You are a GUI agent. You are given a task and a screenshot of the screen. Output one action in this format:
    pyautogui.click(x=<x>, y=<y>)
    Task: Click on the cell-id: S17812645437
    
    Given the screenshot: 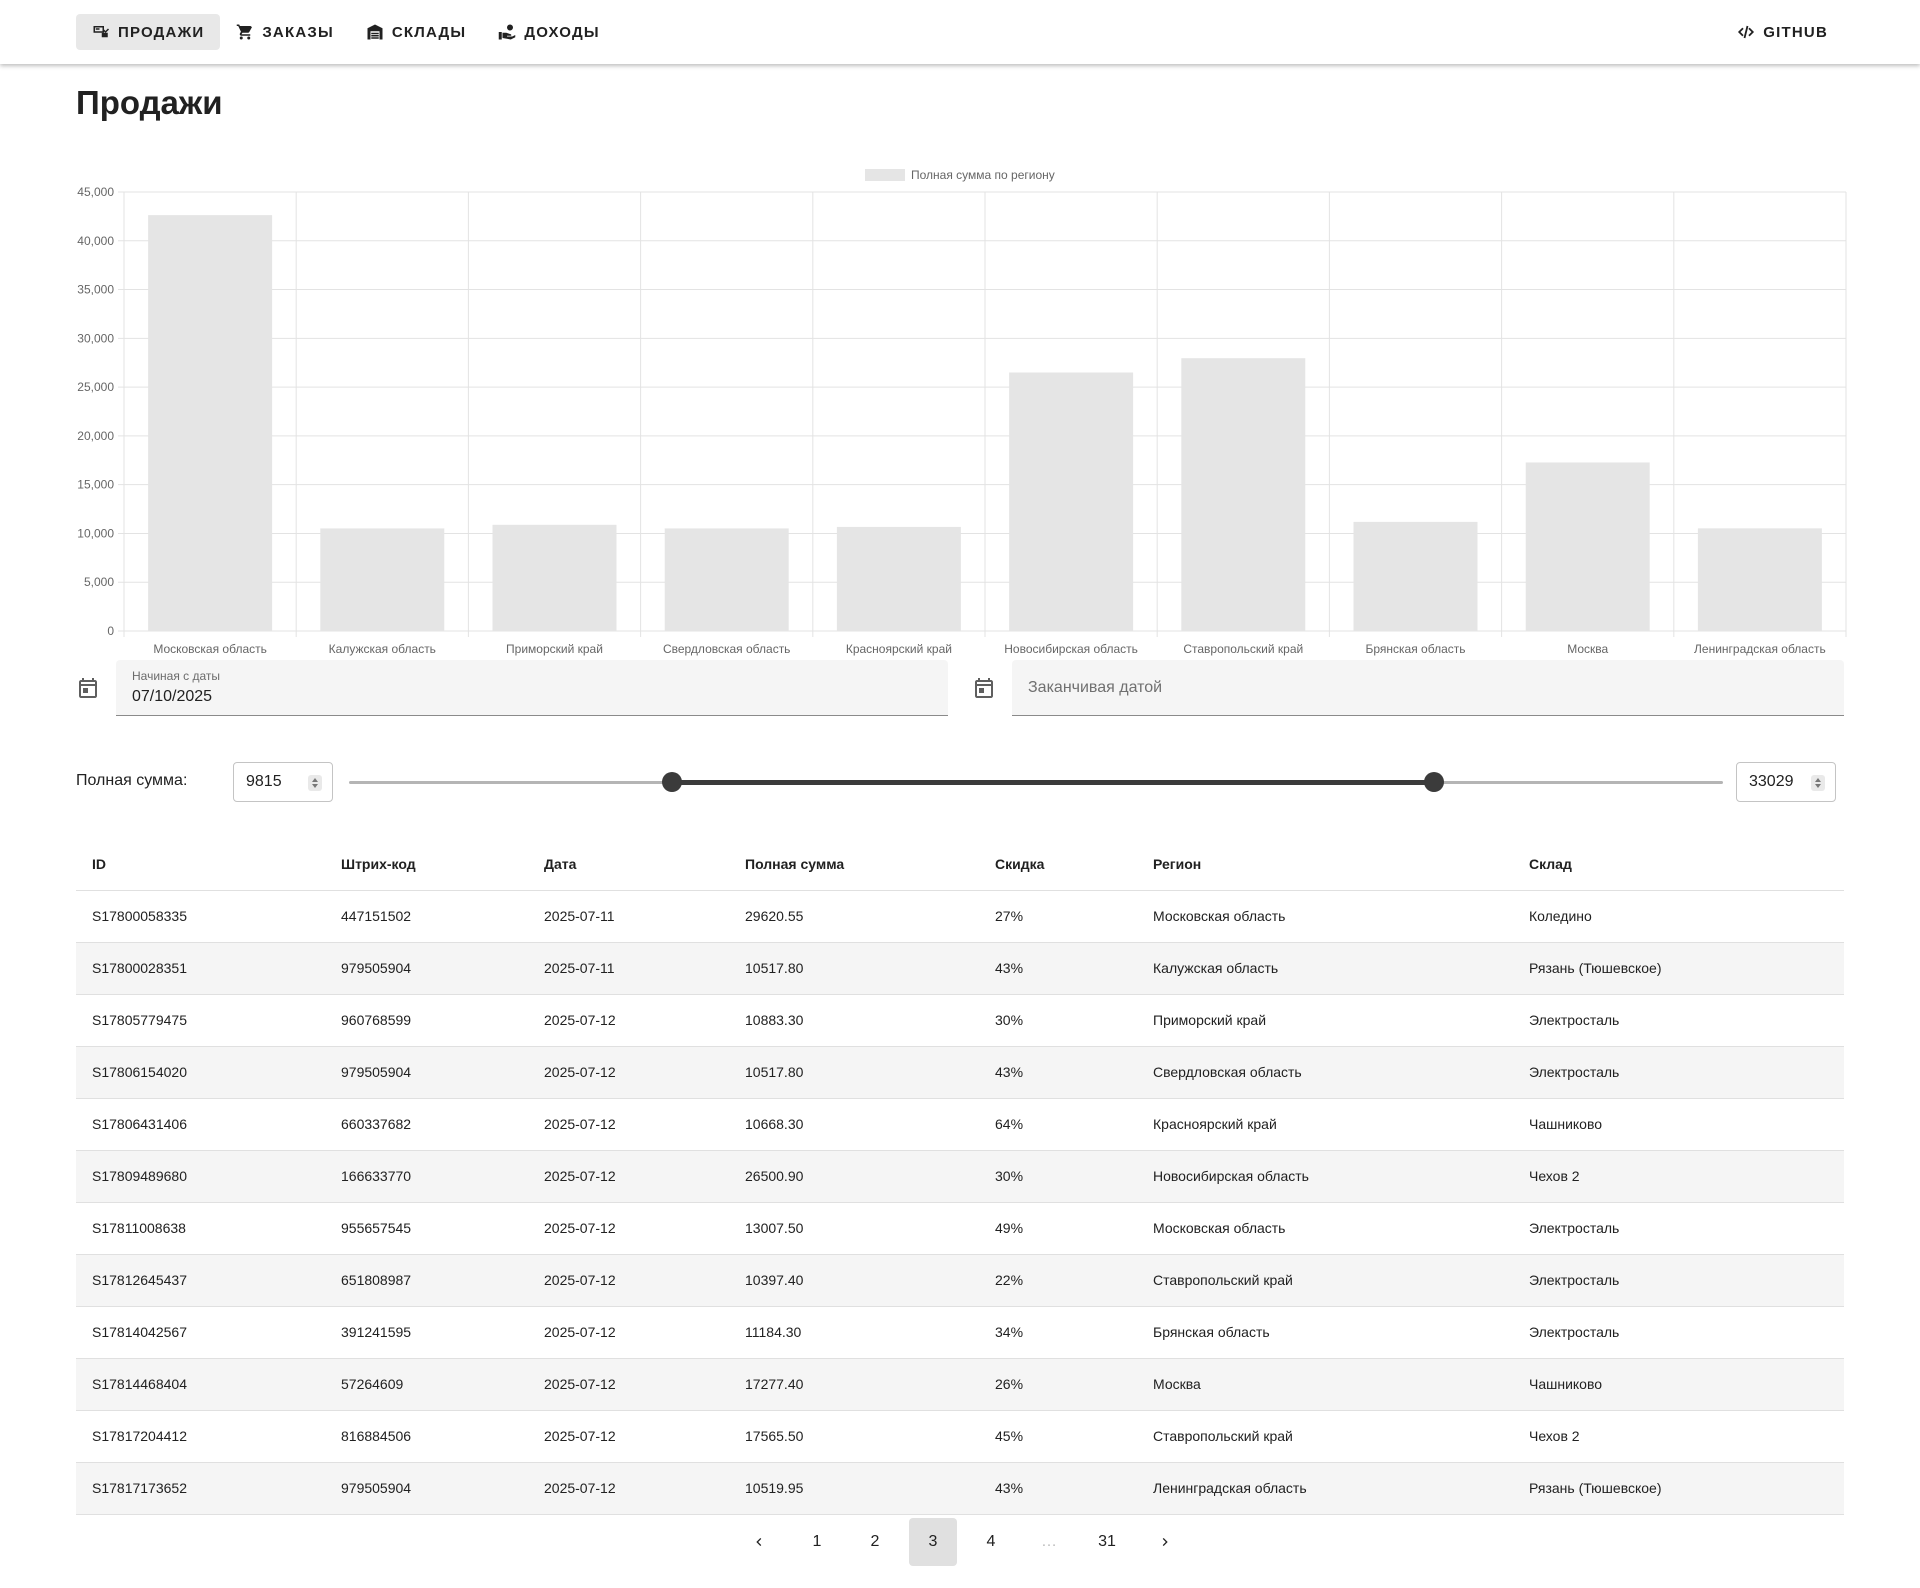 What is the action you would take?
    pyautogui.click(x=200, y=1280)
    